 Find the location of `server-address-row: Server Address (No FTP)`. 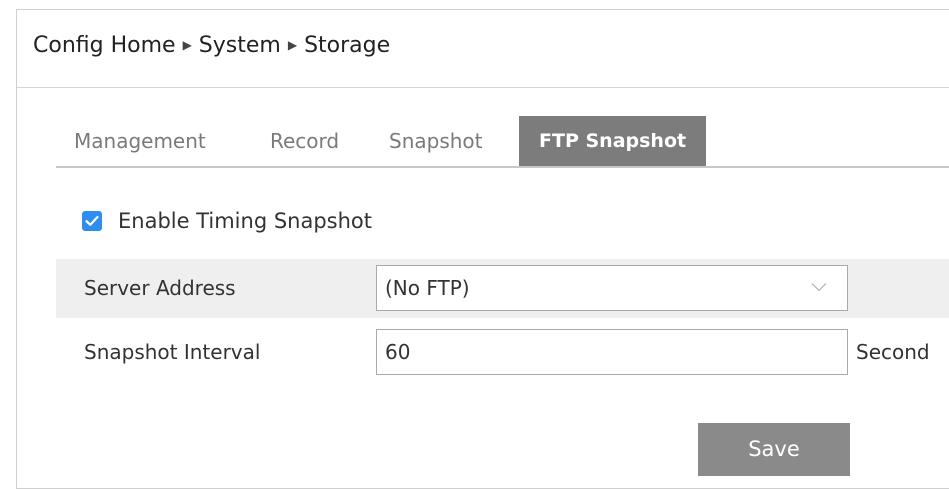

server-address-row: Server Address (No FTP) is located at coordinates (502, 288).